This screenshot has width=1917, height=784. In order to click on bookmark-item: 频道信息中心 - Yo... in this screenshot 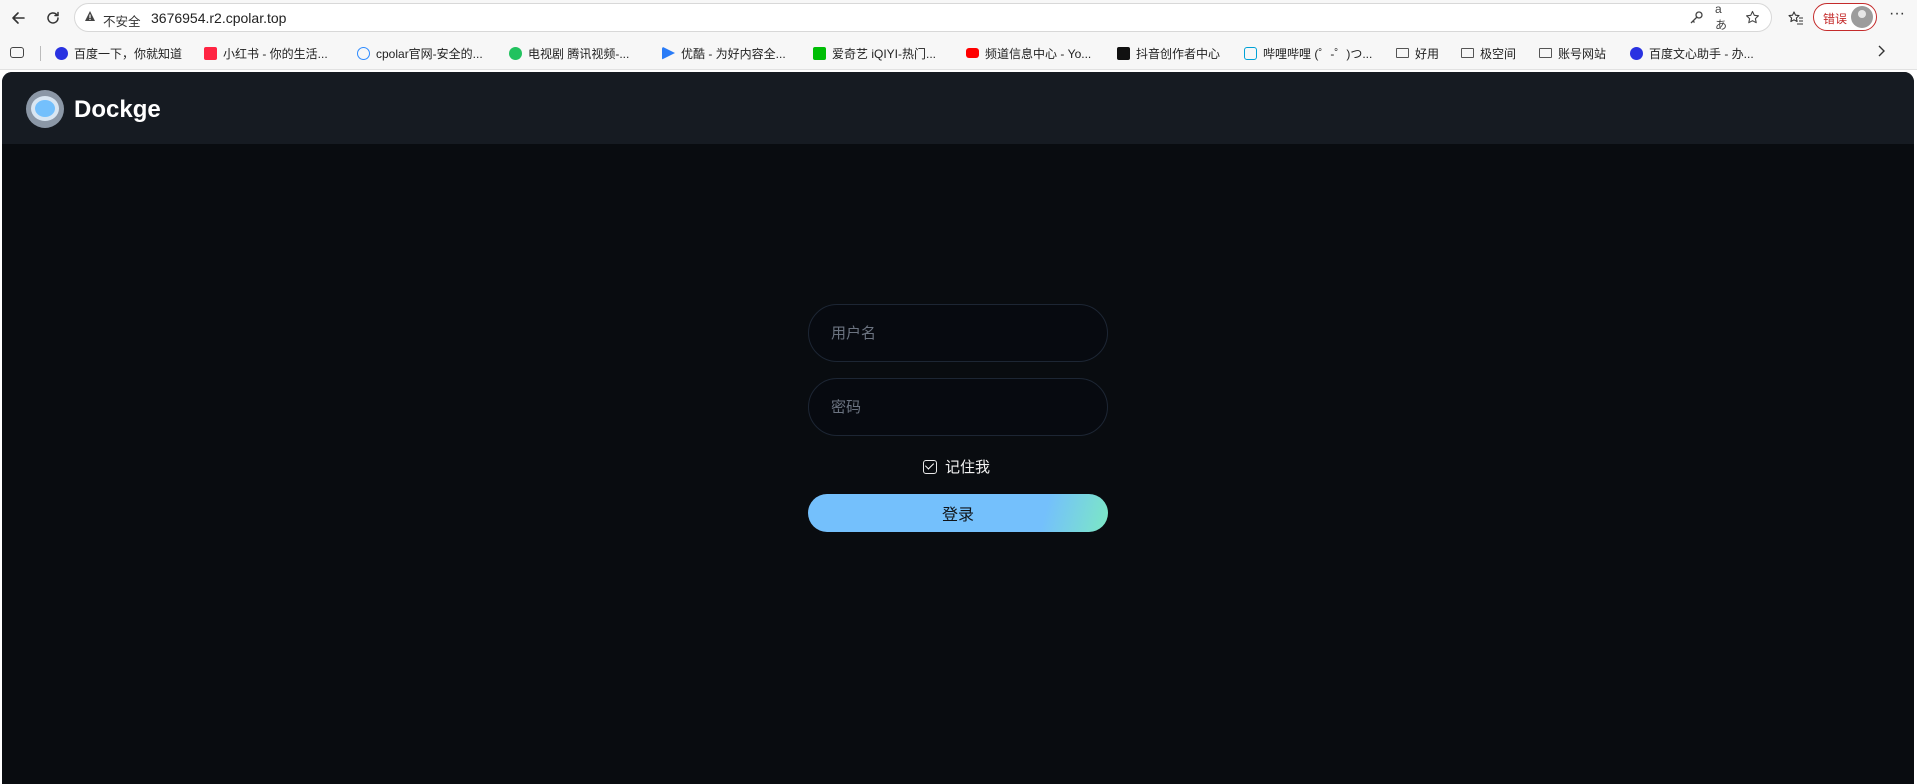, I will do `click(1028, 53)`.